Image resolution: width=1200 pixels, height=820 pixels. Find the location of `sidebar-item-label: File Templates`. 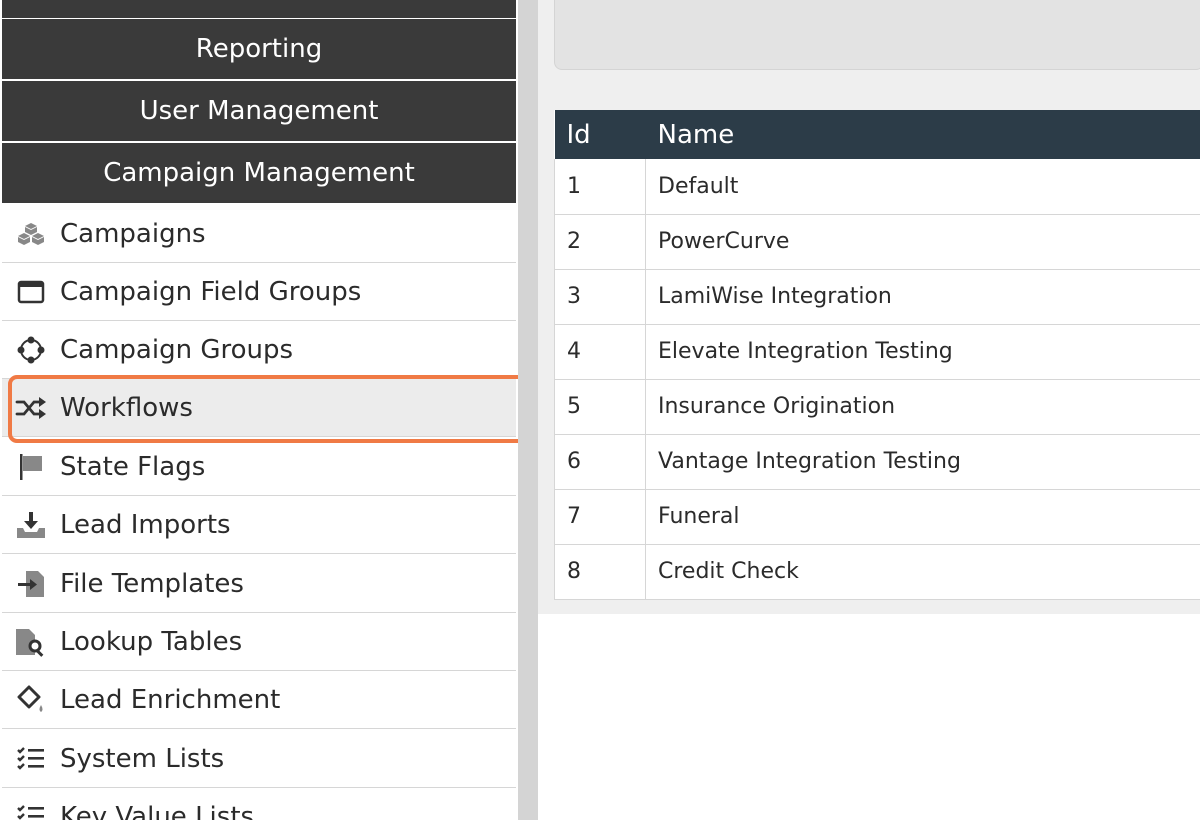

sidebar-item-label: File Templates is located at coordinates (152, 583).